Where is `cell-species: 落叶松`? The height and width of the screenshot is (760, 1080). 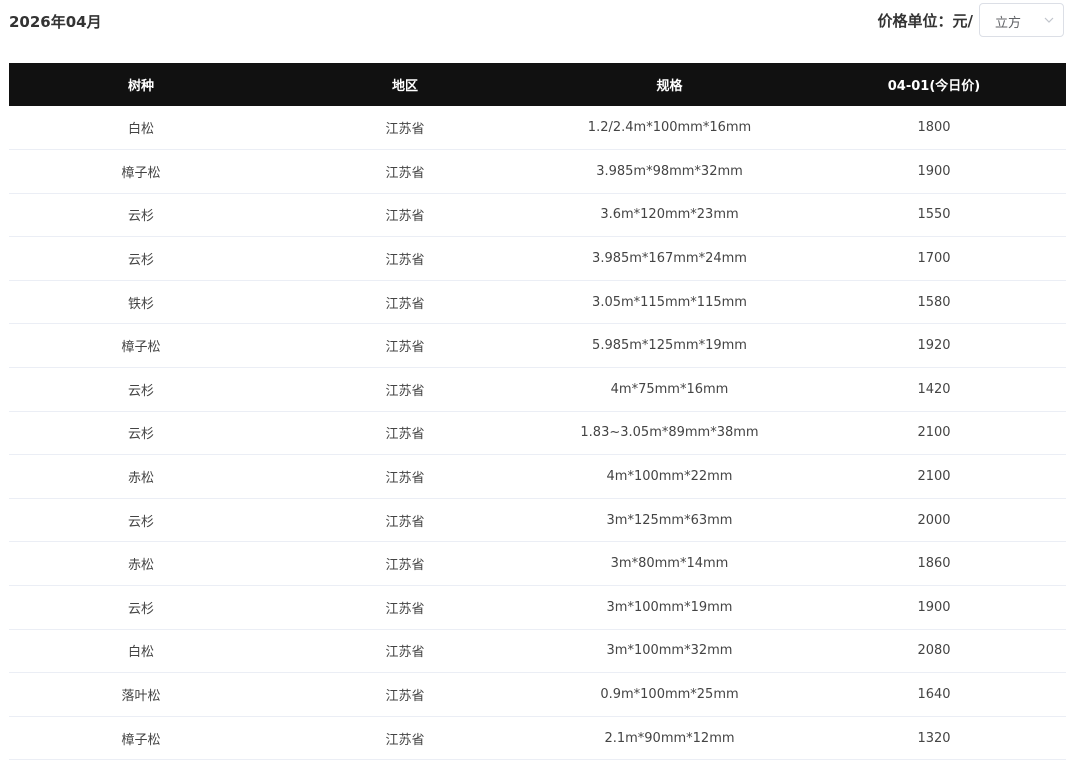 cell-species: 落叶松 is located at coordinates (141, 694).